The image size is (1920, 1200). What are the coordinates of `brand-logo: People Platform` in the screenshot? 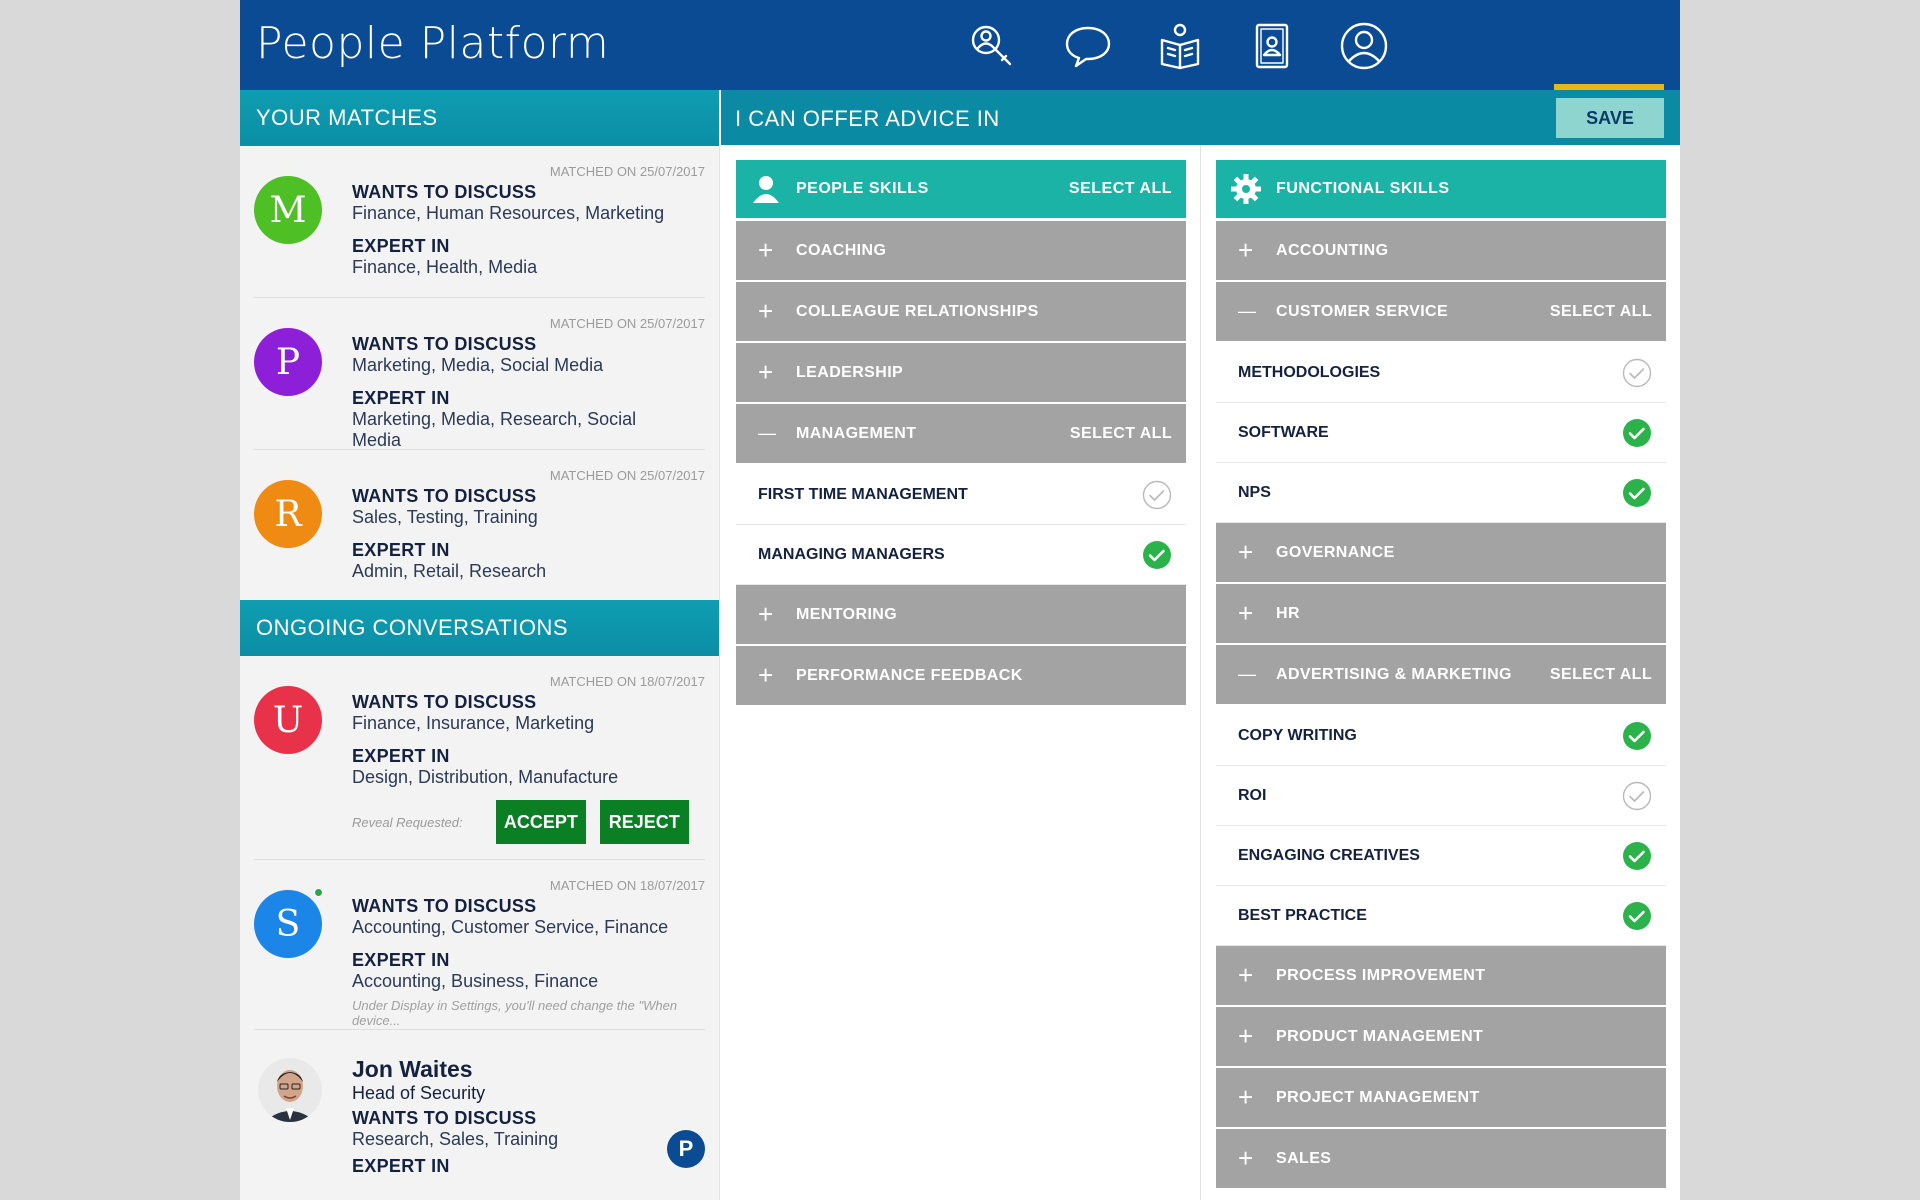 It's located at (432, 43).